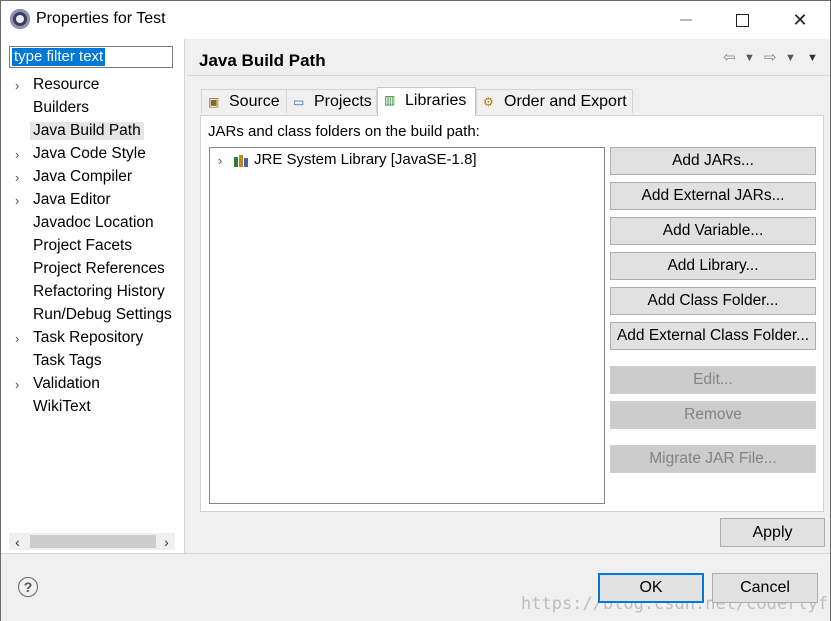 Image resolution: width=831 pixels, height=621 pixels. What do you see at coordinates (749, 58) in the screenshot?
I see `back-dropdown-icon: ▼` at bounding box center [749, 58].